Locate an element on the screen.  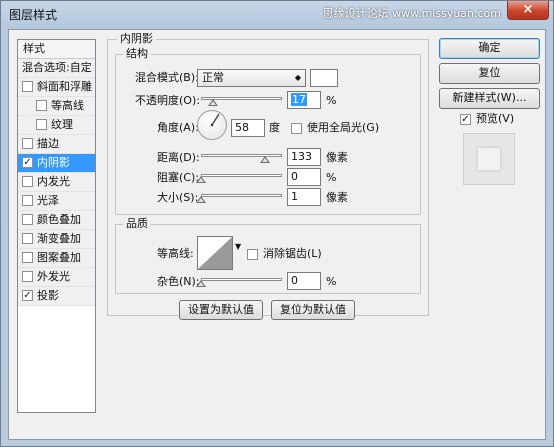
size-label: 大小(S): is located at coordinates (178, 197).